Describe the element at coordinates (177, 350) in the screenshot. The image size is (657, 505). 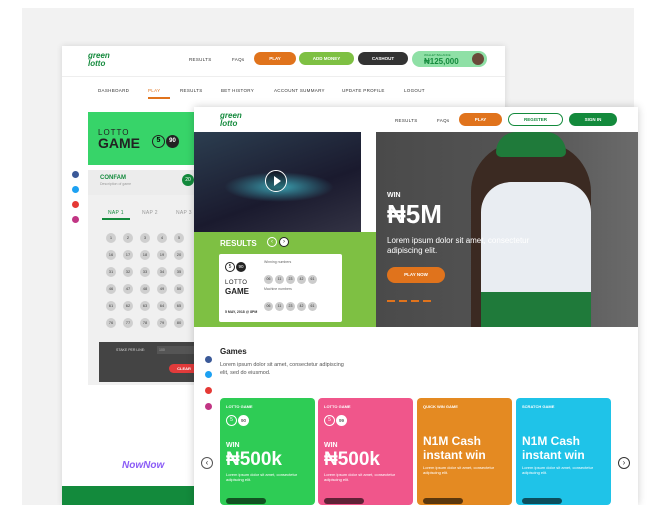
I see `stake-input: 100` at that location.